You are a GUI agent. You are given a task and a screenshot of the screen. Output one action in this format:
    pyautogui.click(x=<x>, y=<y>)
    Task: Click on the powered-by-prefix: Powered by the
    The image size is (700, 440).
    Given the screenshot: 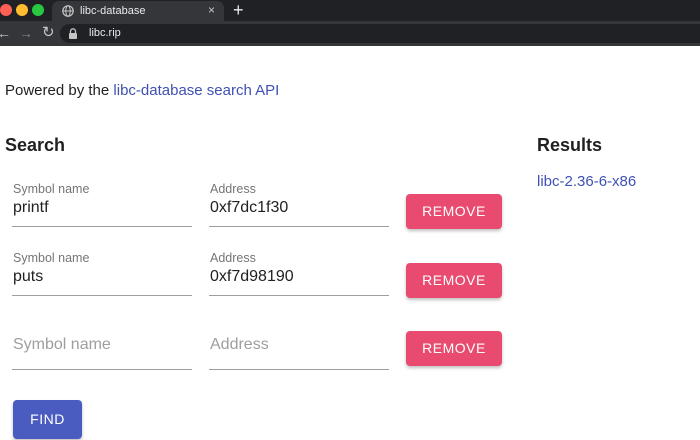 What is the action you would take?
    pyautogui.click(x=59, y=90)
    